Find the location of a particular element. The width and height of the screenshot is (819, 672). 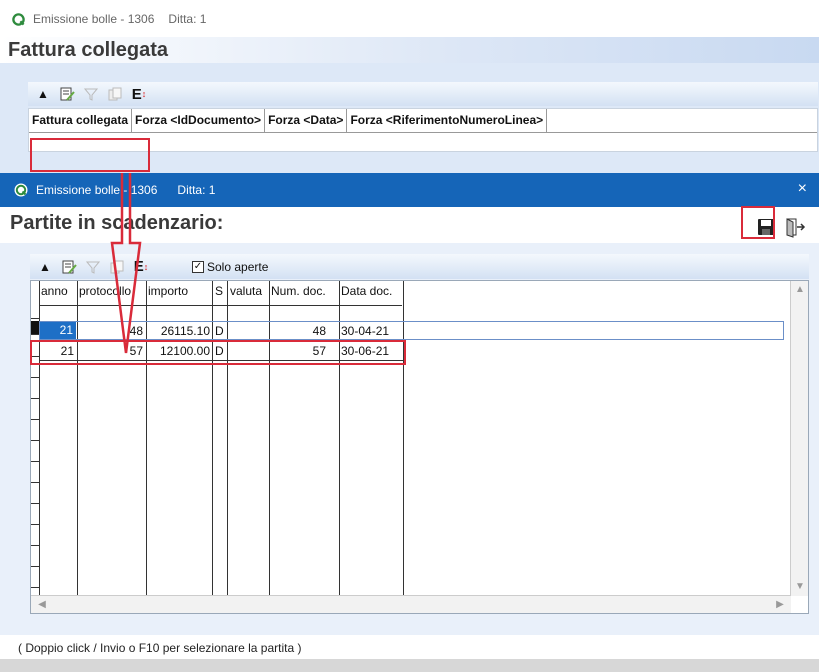

export-e-icon: E ↕ is located at coordinates (139, 94).